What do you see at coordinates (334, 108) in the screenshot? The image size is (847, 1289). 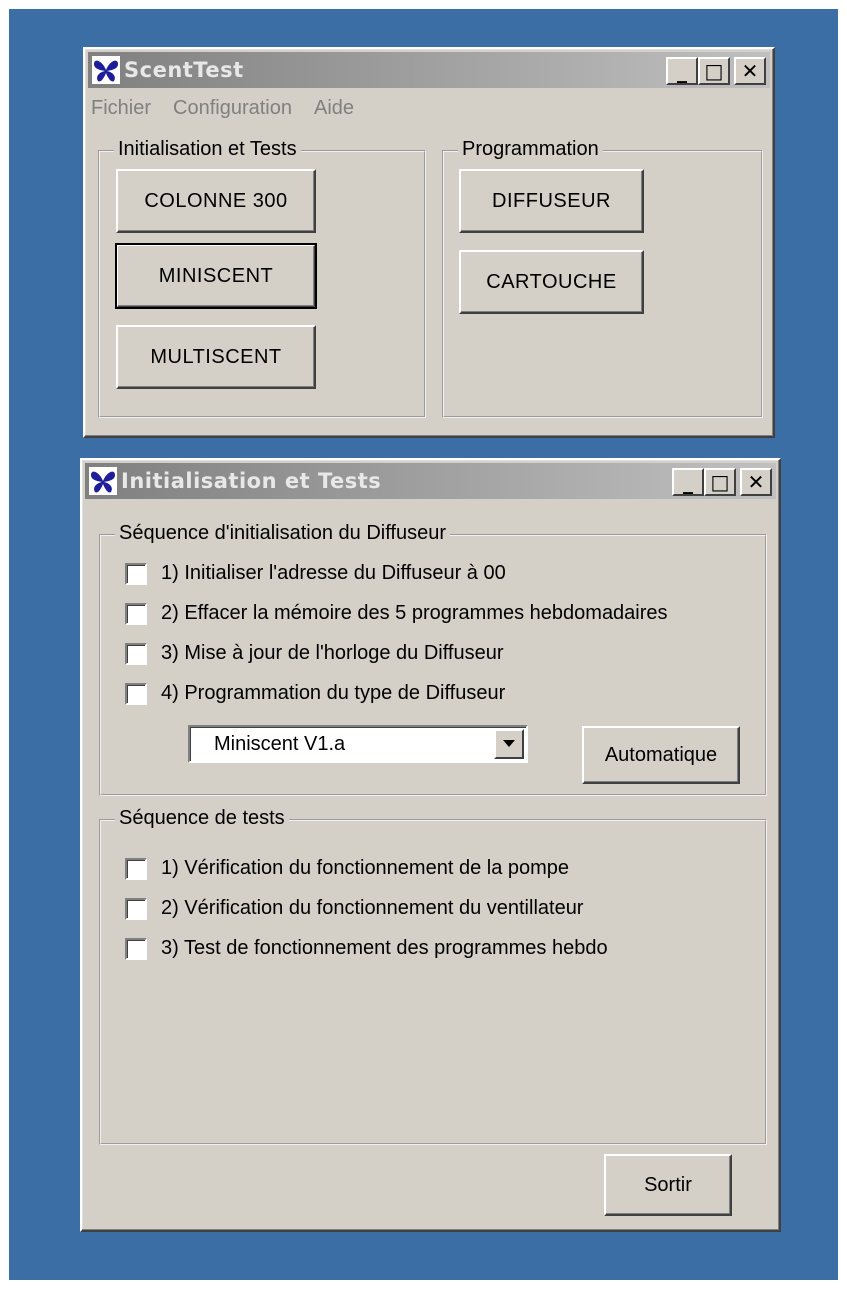 I see `menu-aide: Aide` at bounding box center [334, 108].